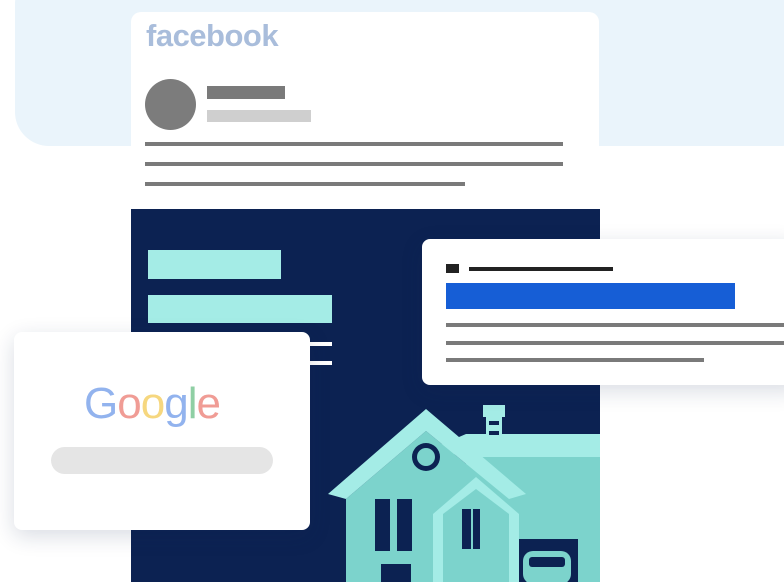  I want to click on result-title-link, so click(590, 296).